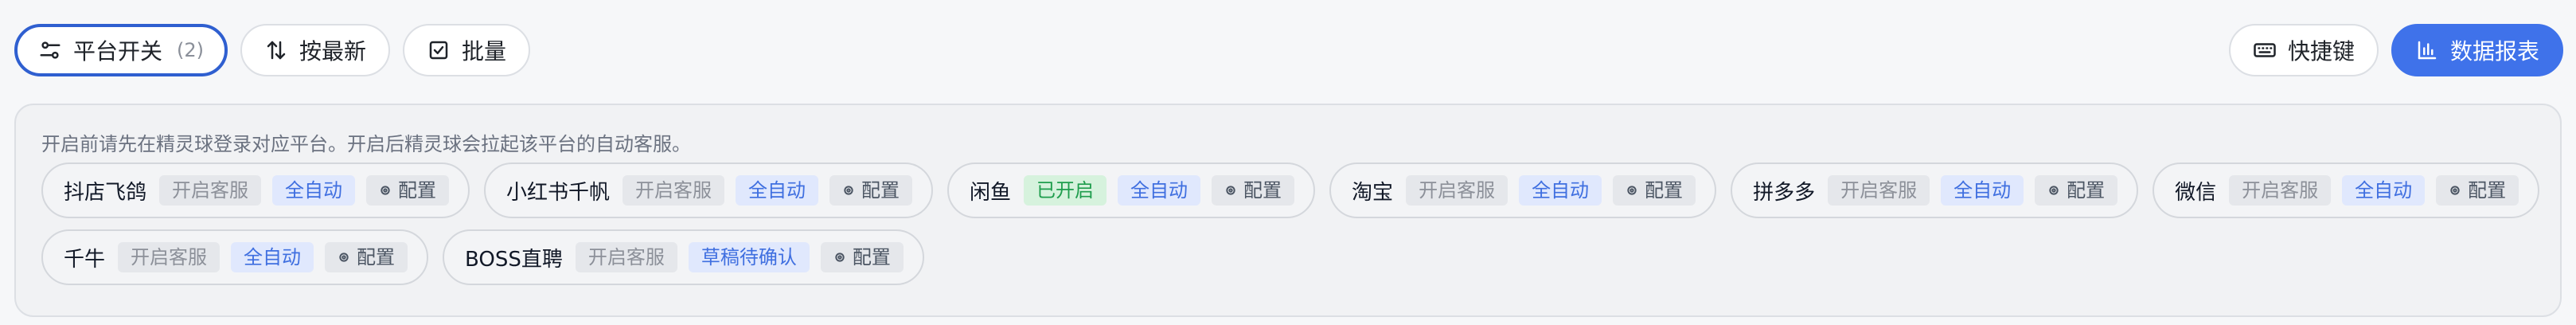 The width and height of the screenshot is (2576, 325). What do you see at coordinates (333, 51) in the screenshot?
I see `sort-latest-label: 按最新` at bounding box center [333, 51].